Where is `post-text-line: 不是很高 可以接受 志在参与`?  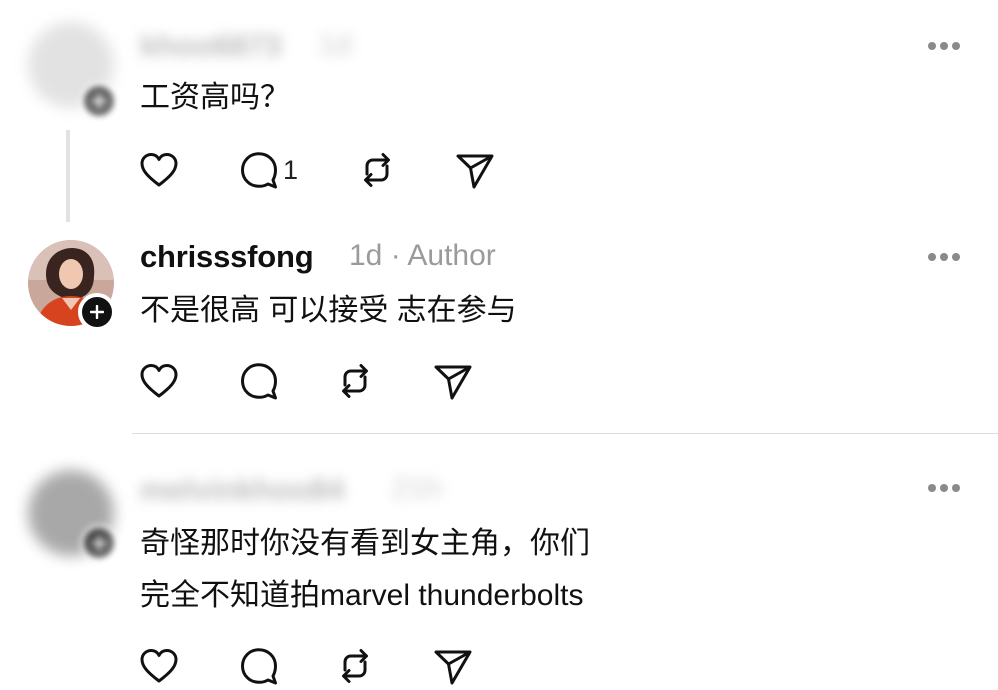
post-text-line: 不是很高 可以接受 志在参与 is located at coordinates (328, 310).